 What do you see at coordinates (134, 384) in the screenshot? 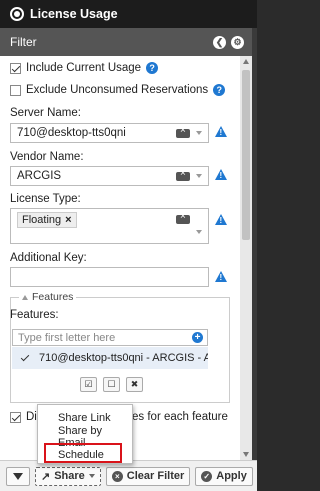
I see `clear-features-button: ✖` at bounding box center [134, 384].